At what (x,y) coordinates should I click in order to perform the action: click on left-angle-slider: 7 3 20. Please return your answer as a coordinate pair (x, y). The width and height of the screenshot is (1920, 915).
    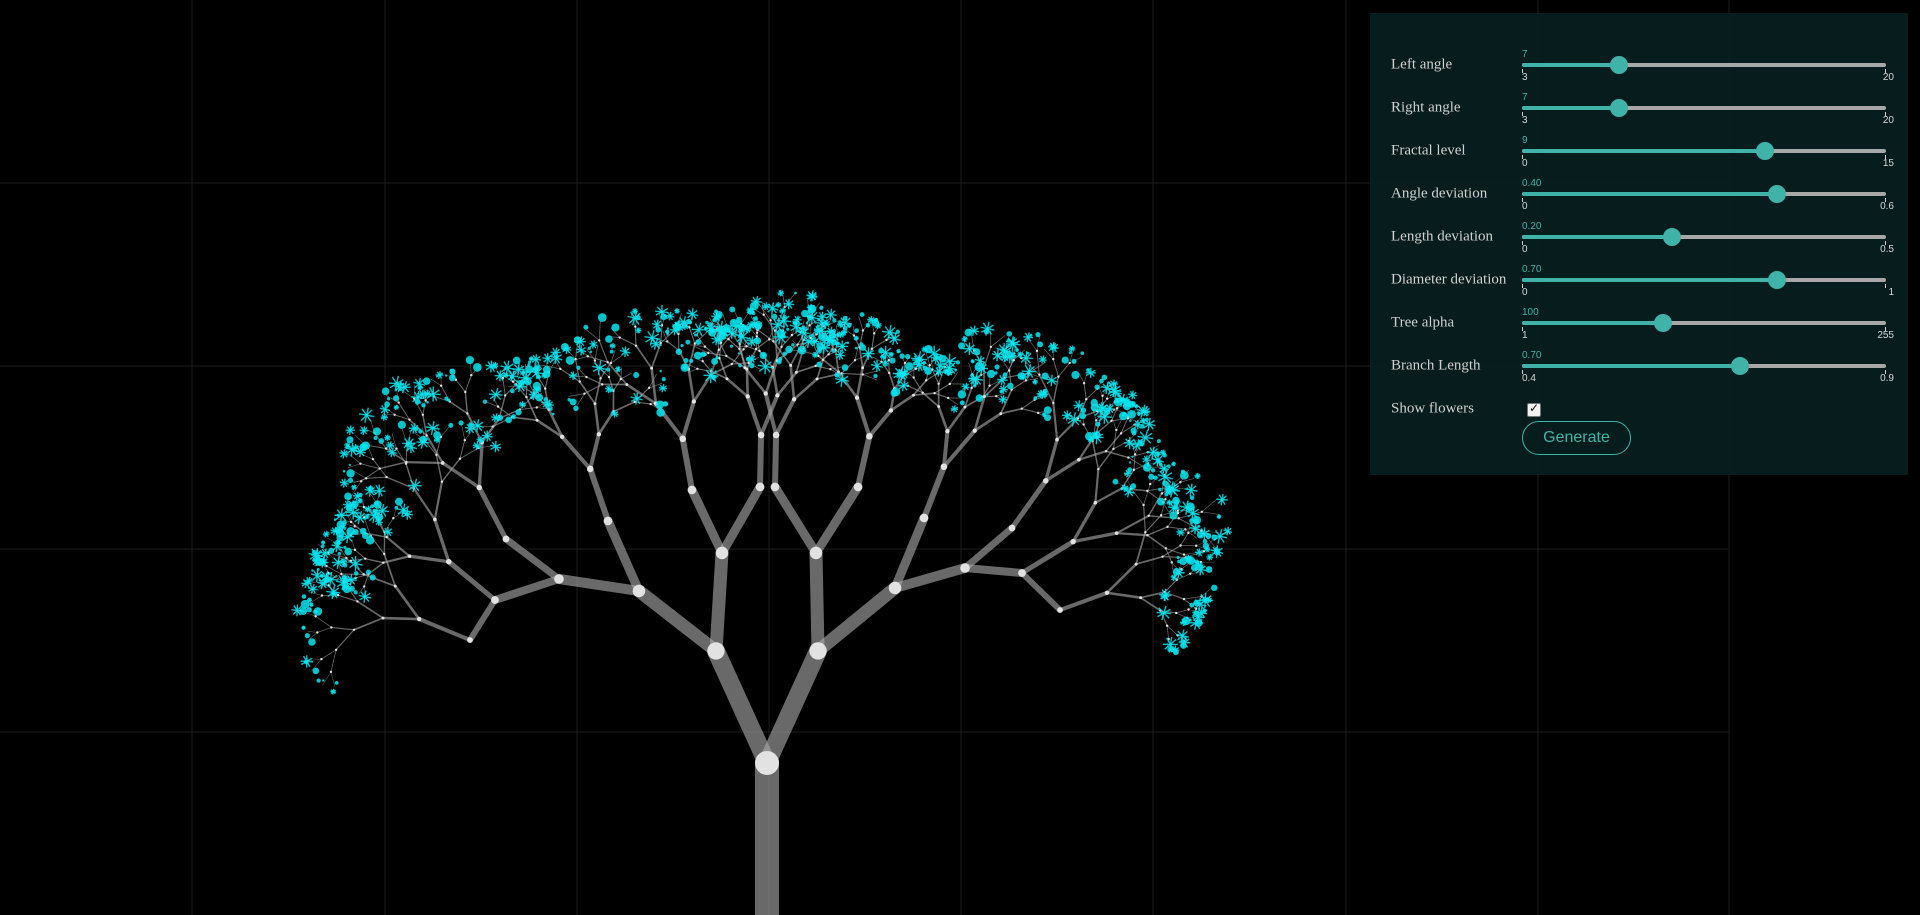
    Looking at the image, I should click on (1708, 60).